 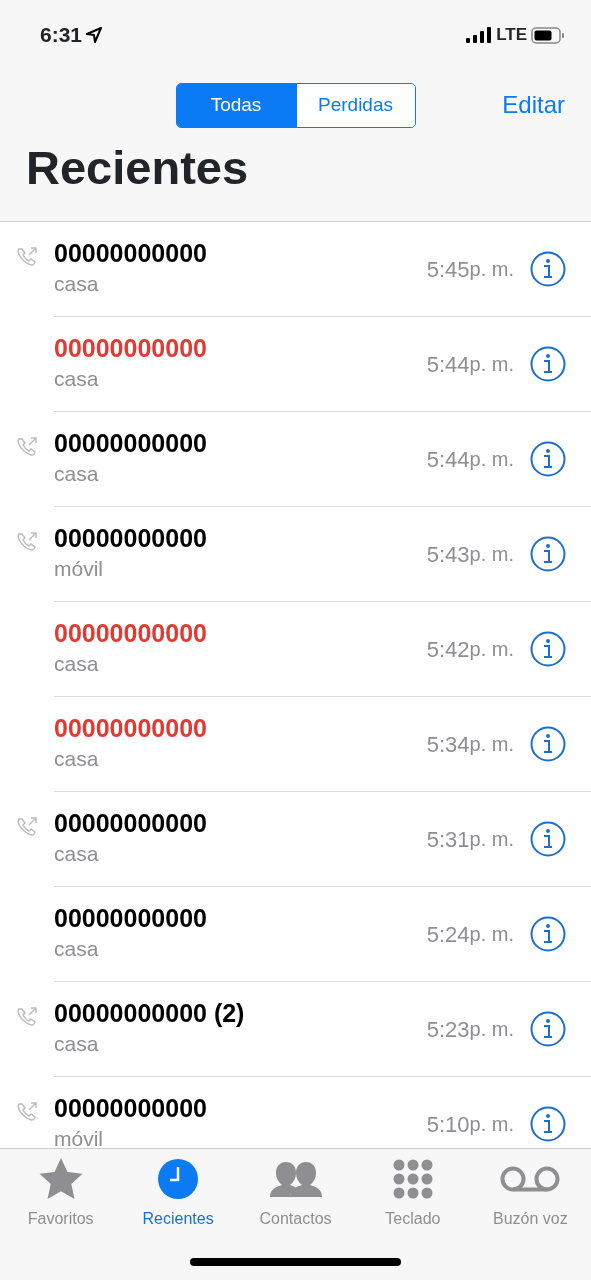 What do you see at coordinates (413, 1214) in the screenshot?
I see `tab-bar-item: Teclado` at bounding box center [413, 1214].